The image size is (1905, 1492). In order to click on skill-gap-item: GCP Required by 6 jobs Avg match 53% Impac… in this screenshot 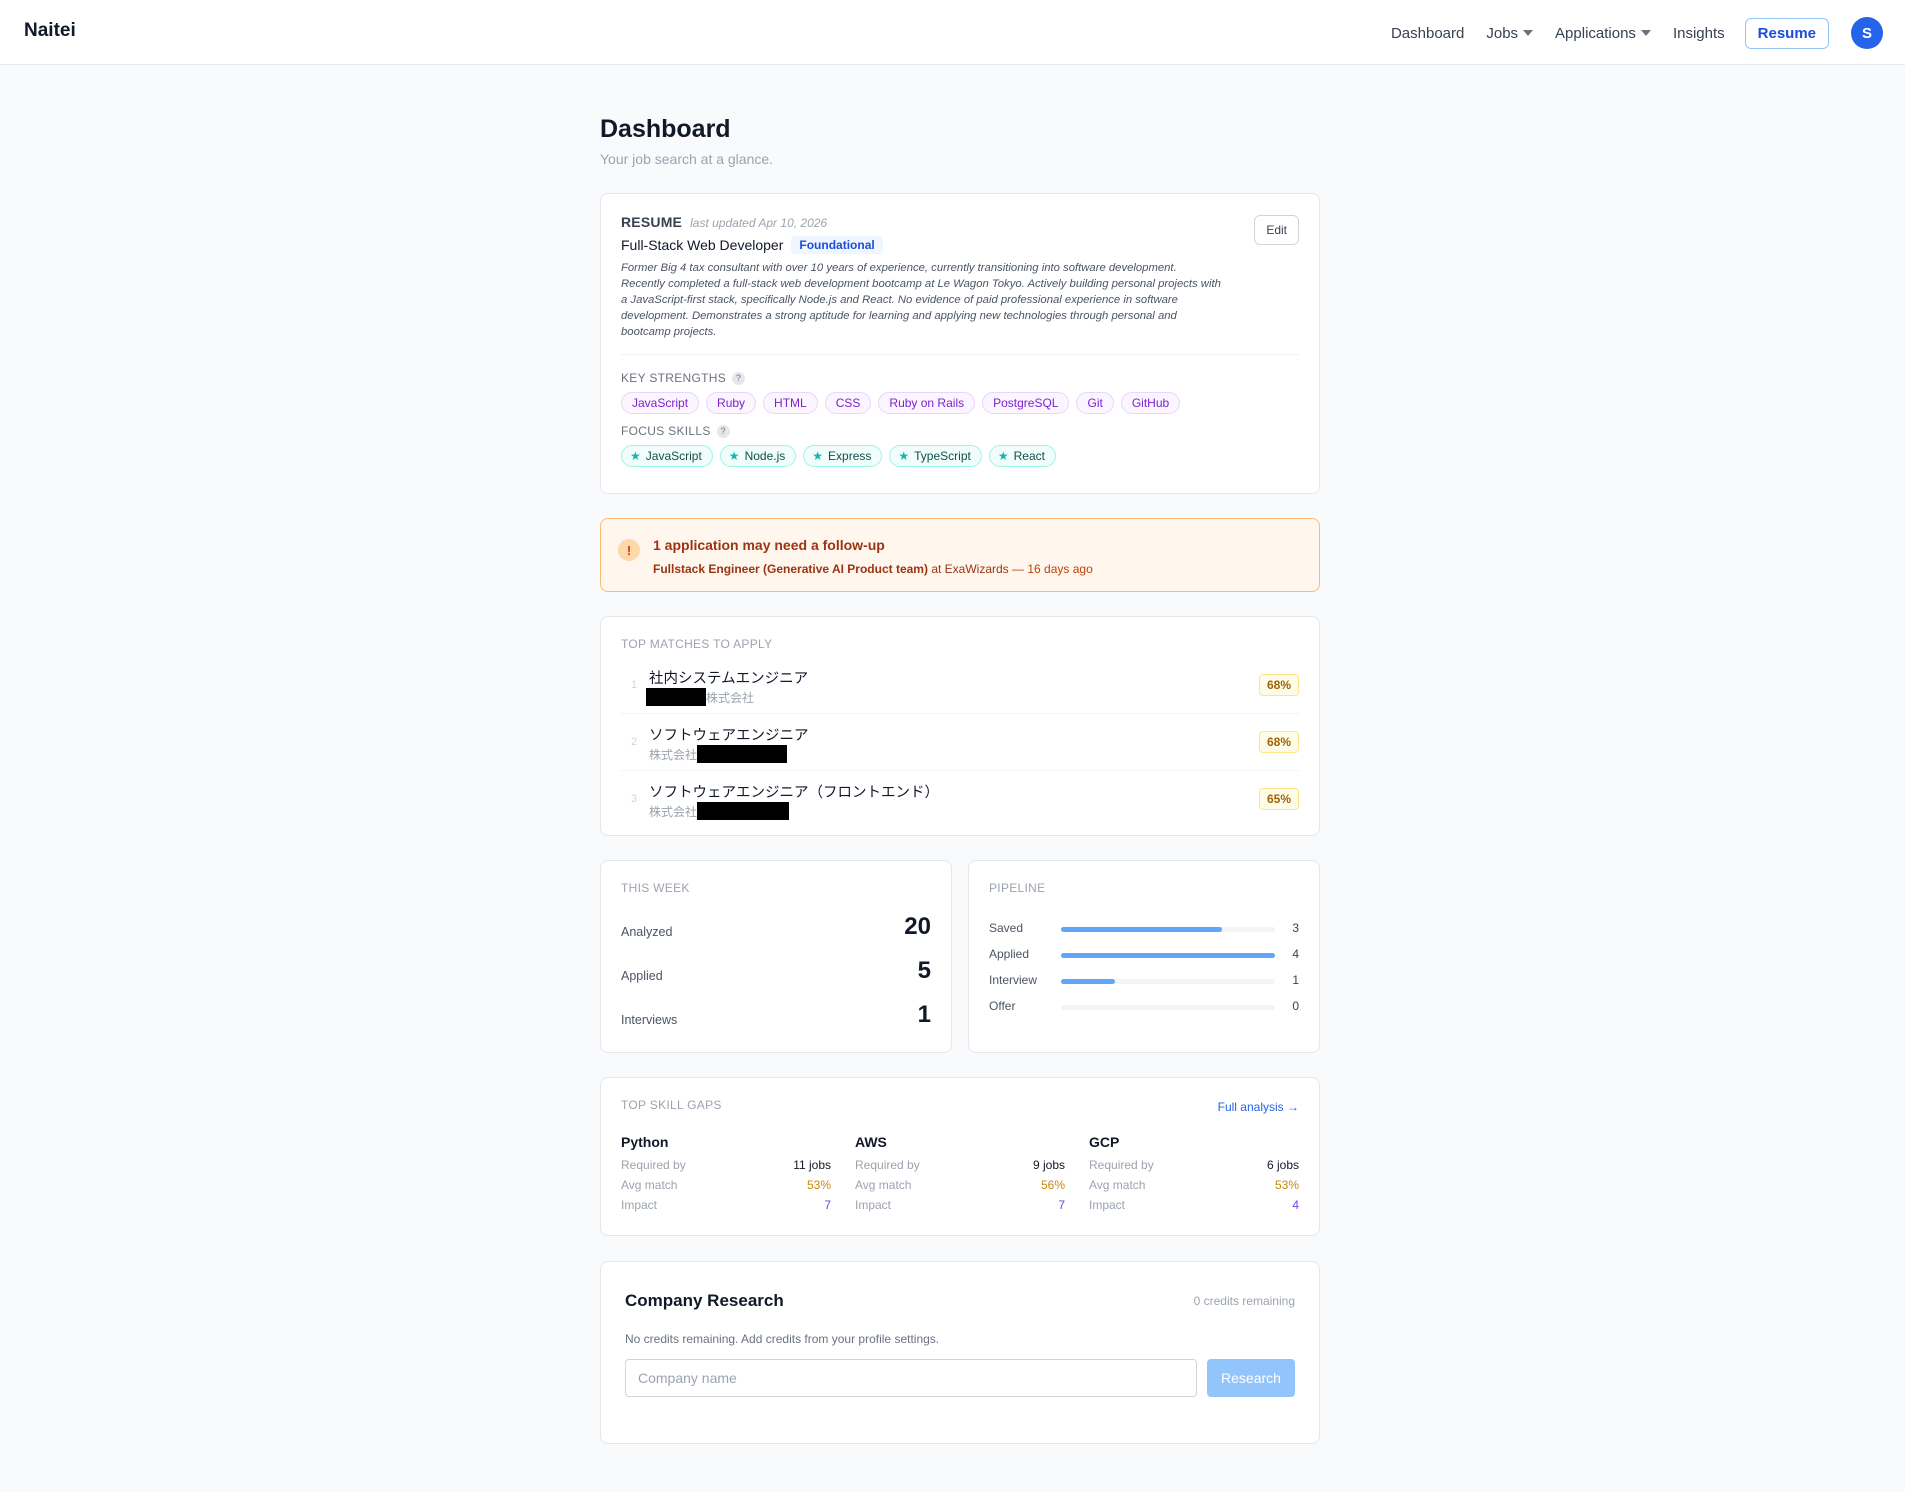, I will do `click(1194, 1174)`.